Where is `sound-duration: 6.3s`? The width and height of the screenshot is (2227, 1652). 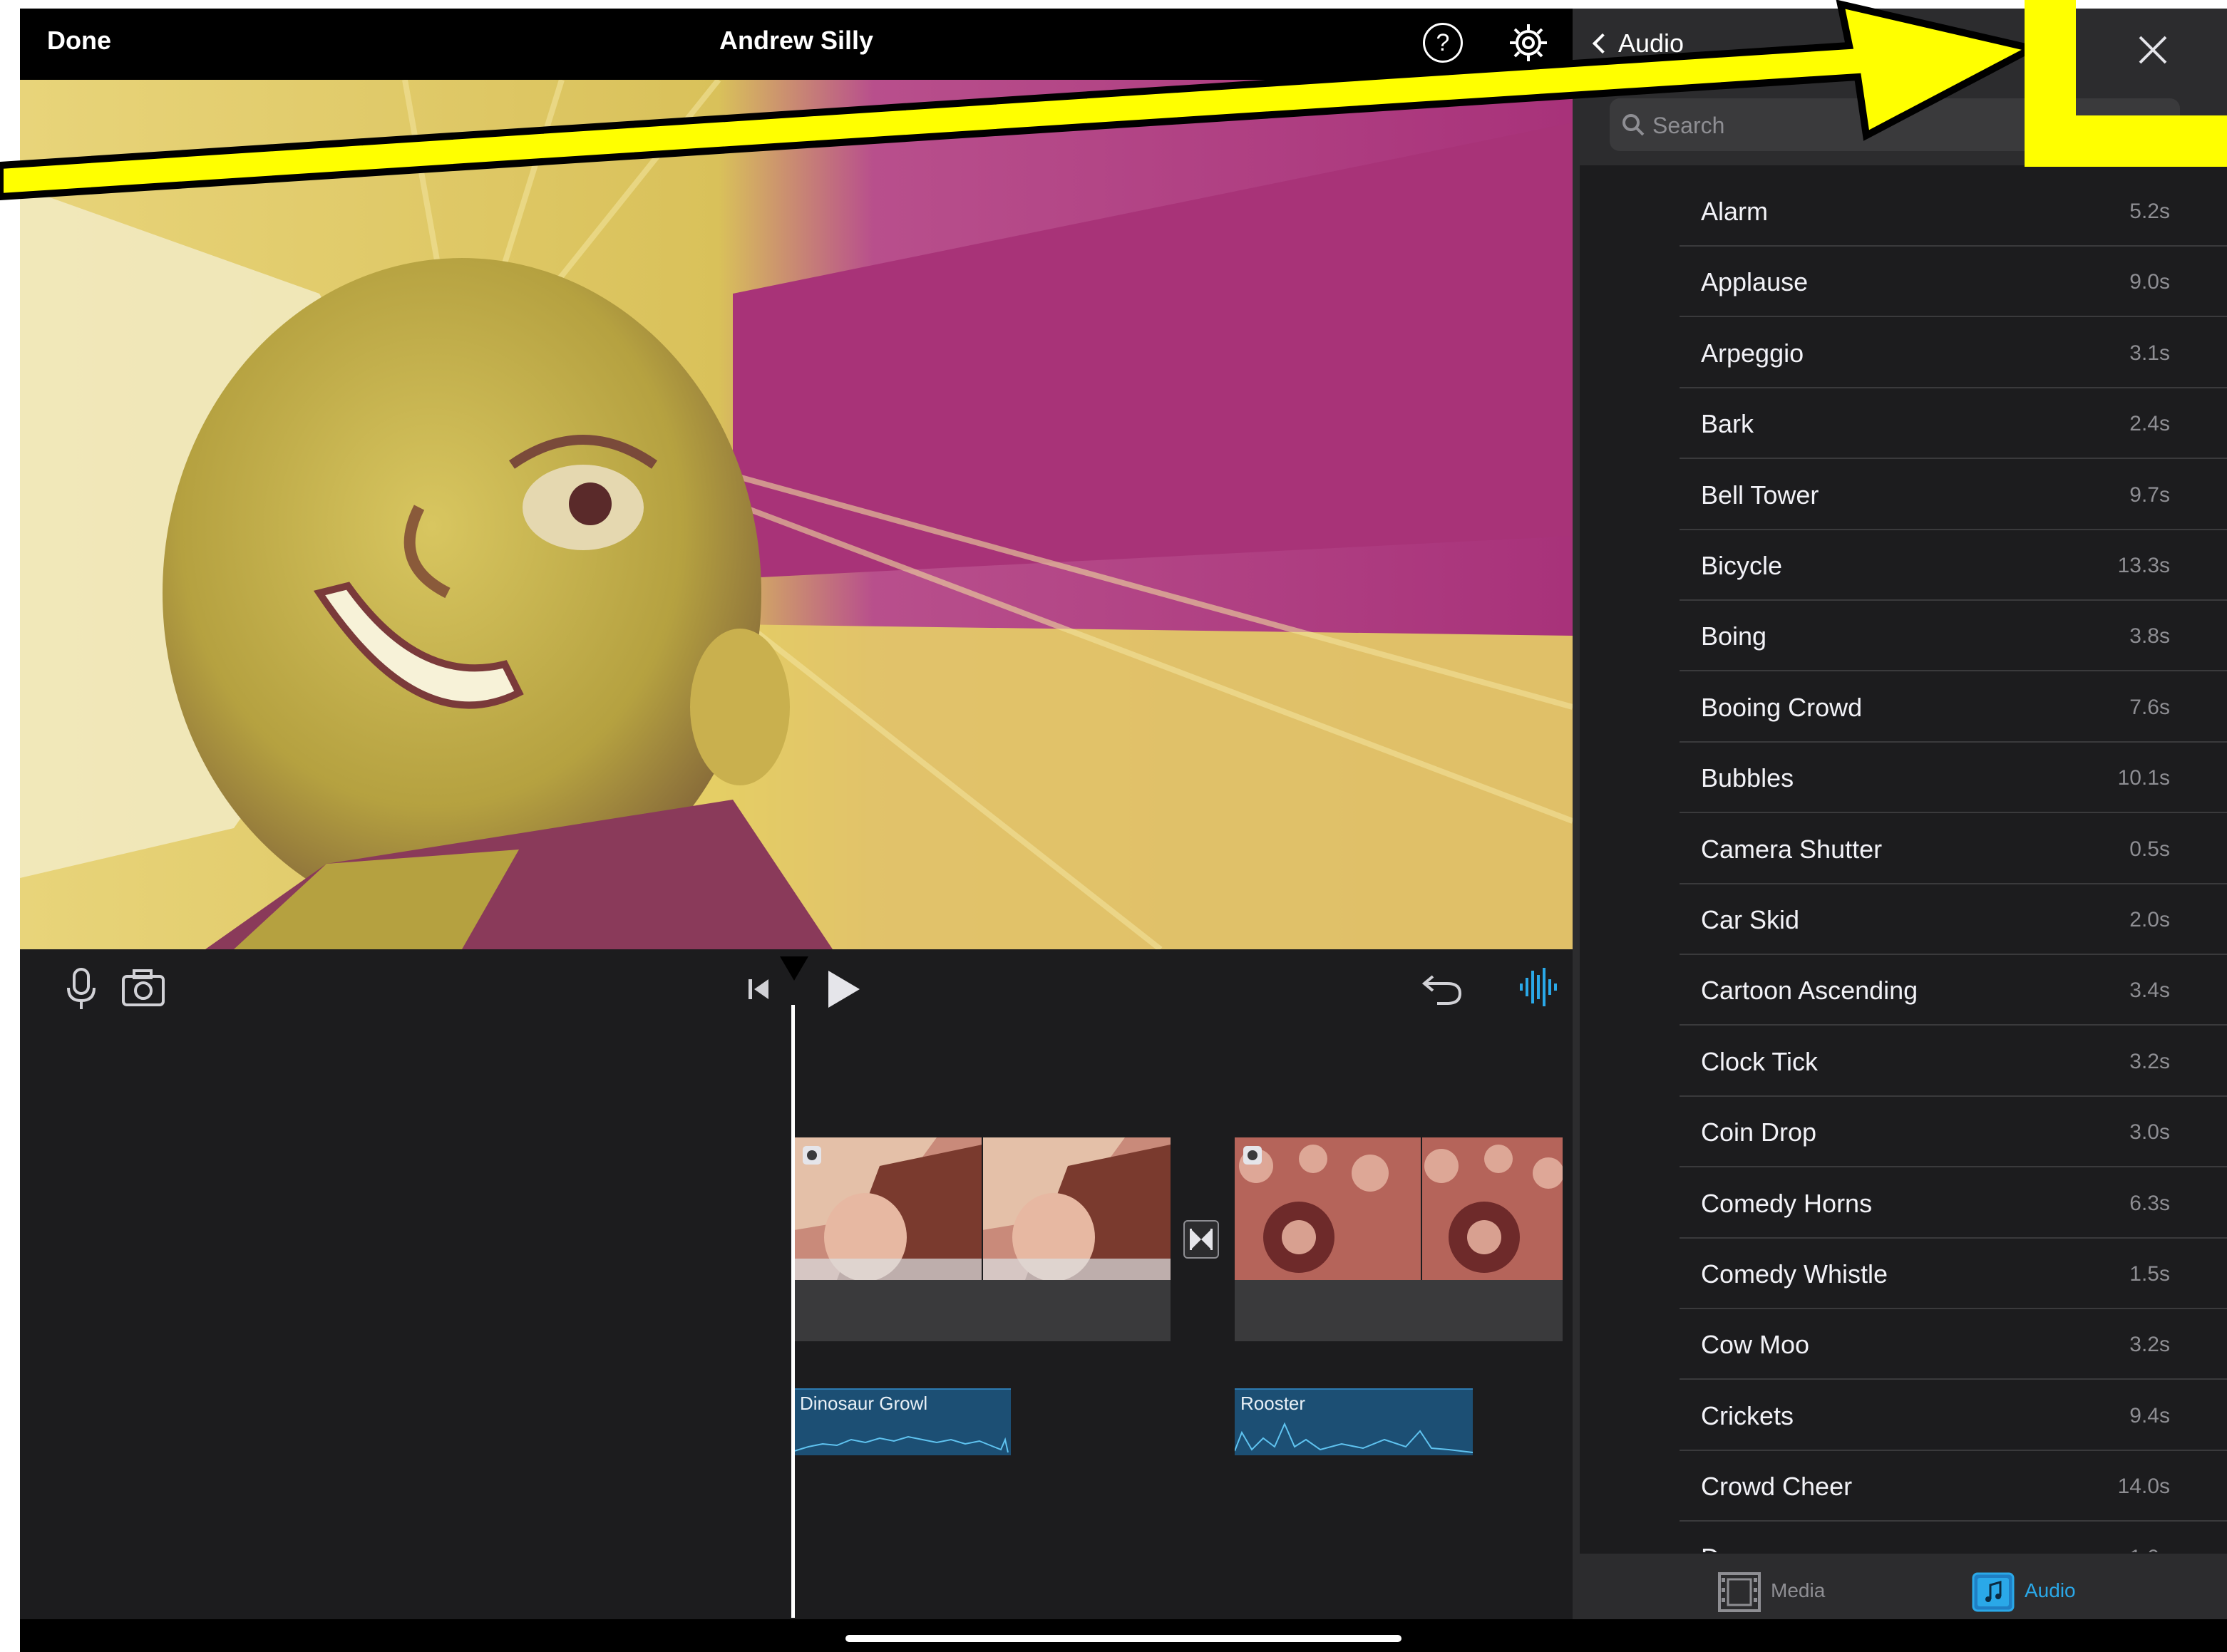
sound-duration: 6.3s is located at coordinates (2149, 1203).